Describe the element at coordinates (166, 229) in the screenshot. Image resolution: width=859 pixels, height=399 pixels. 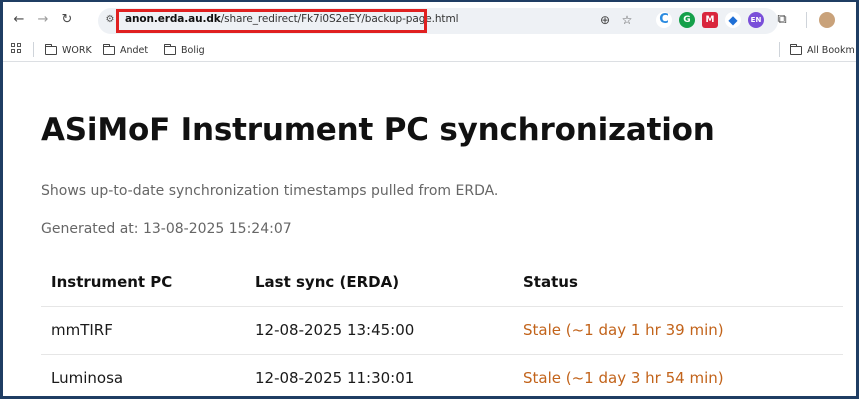
I see `generated-timestamp: Generated at: 13-08-2025 15:24:07` at that location.